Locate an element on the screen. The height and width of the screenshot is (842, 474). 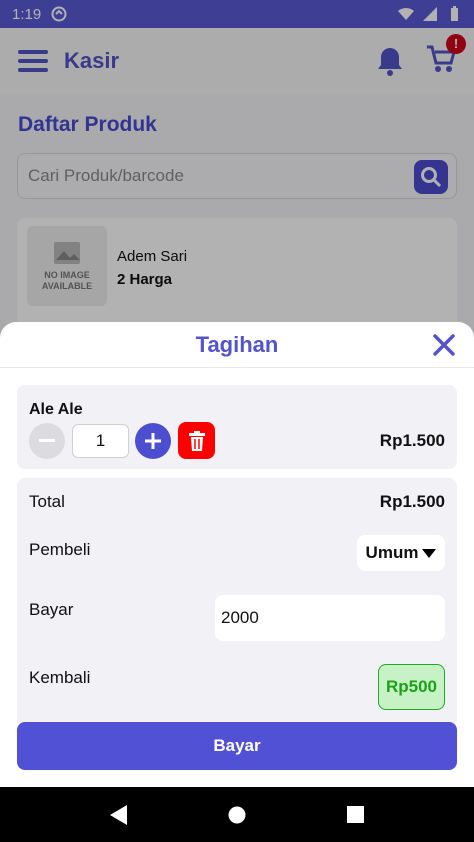
pay-label: Bayar is located at coordinates (51, 609).